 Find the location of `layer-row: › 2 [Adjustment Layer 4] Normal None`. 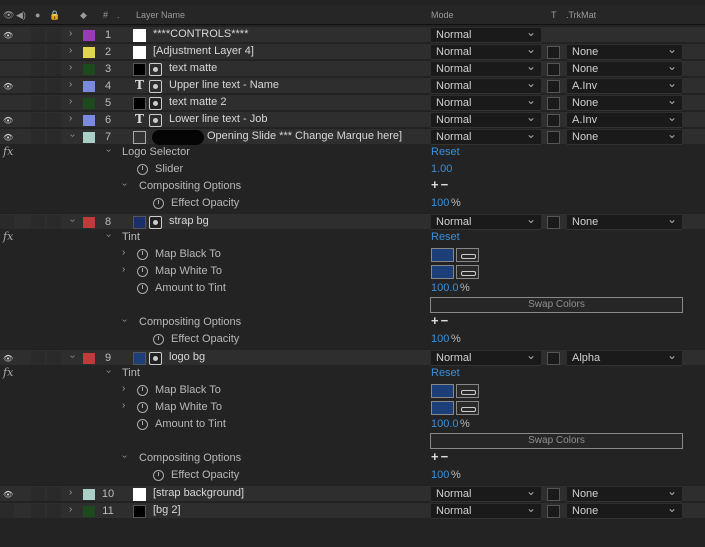

layer-row: › 2 [Adjustment Layer 4] Normal None is located at coordinates (352, 51).